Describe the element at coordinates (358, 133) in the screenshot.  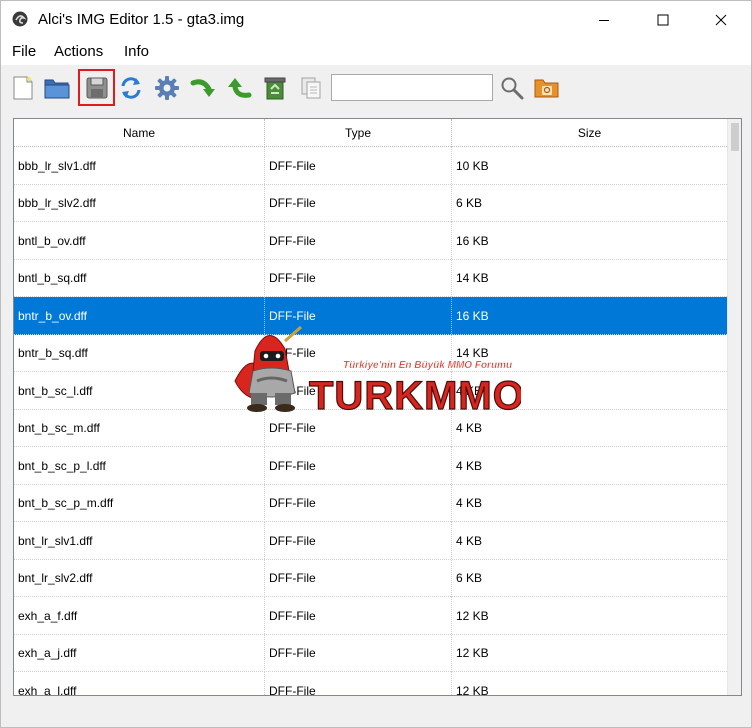
I see `column-header-type: Type` at that location.